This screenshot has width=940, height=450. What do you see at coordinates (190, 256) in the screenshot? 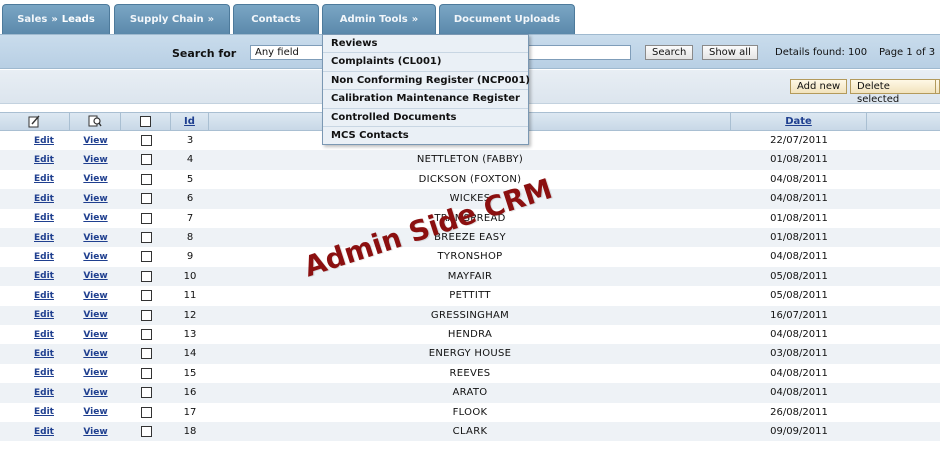
I see `id-cell: 9` at bounding box center [190, 256].